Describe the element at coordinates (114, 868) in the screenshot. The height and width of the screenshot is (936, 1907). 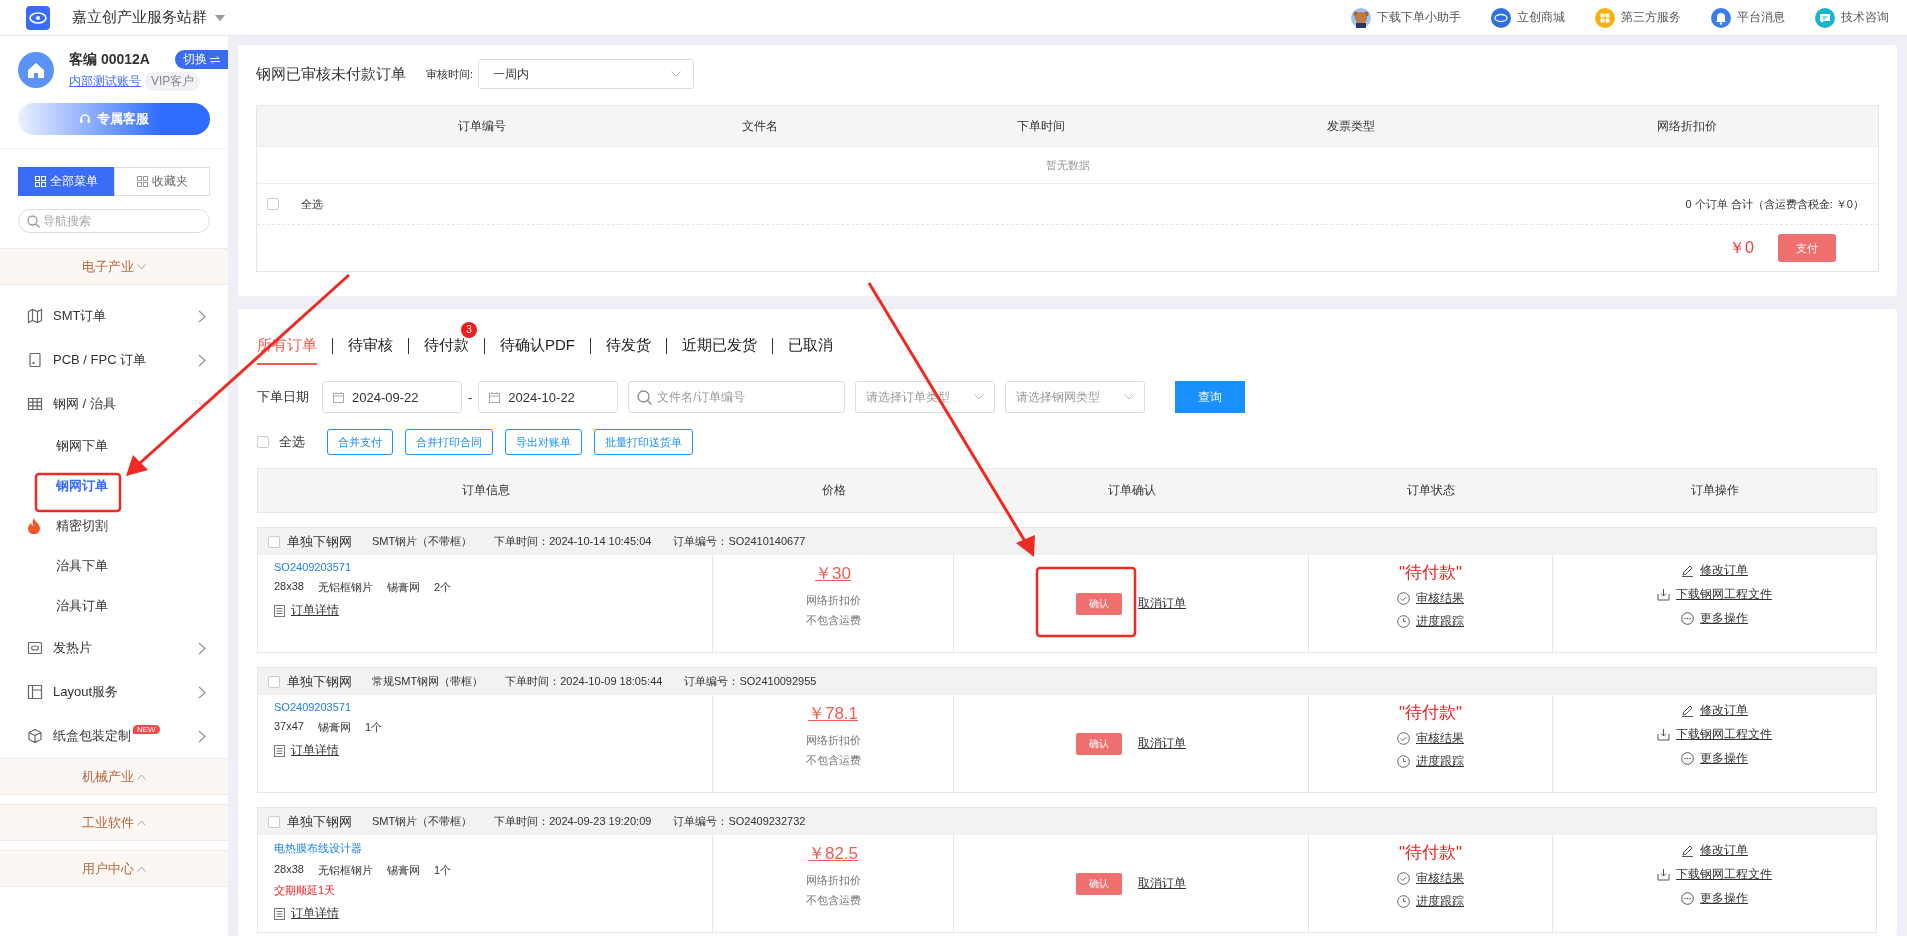
I see `section-header: 用户中心` at that location.